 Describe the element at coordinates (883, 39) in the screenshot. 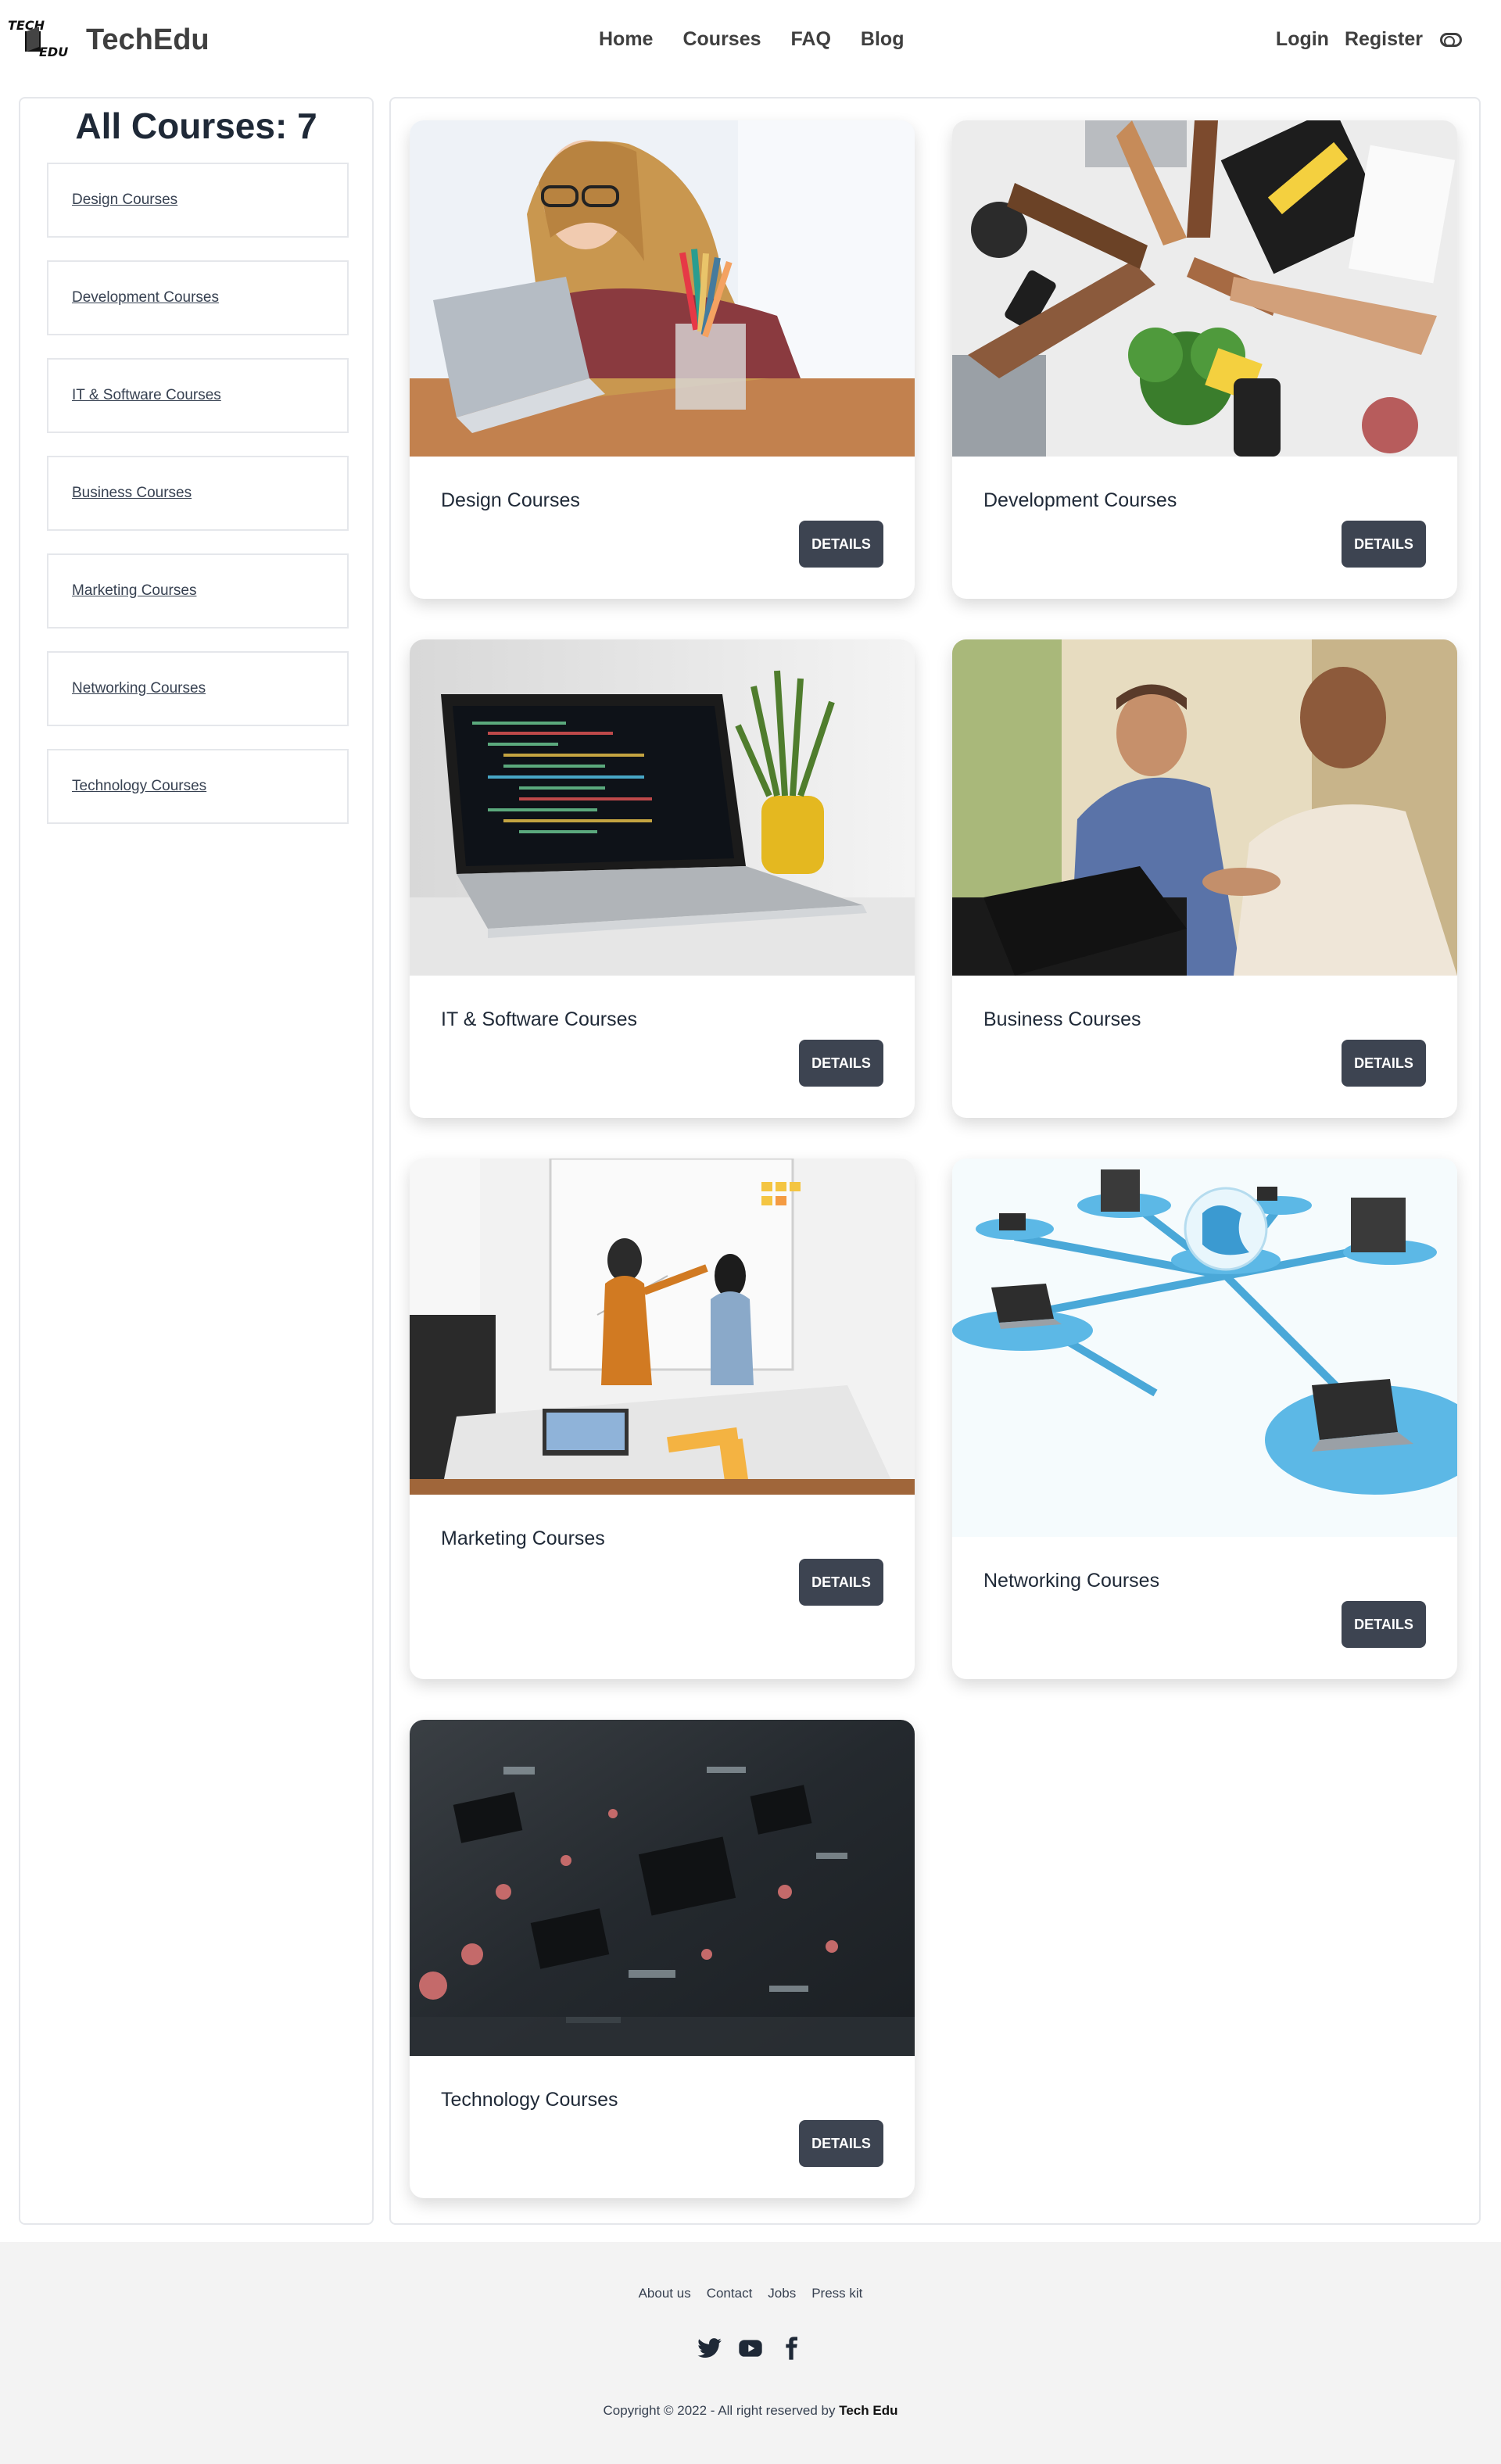

I see `nav-blog: Blog` at that location.